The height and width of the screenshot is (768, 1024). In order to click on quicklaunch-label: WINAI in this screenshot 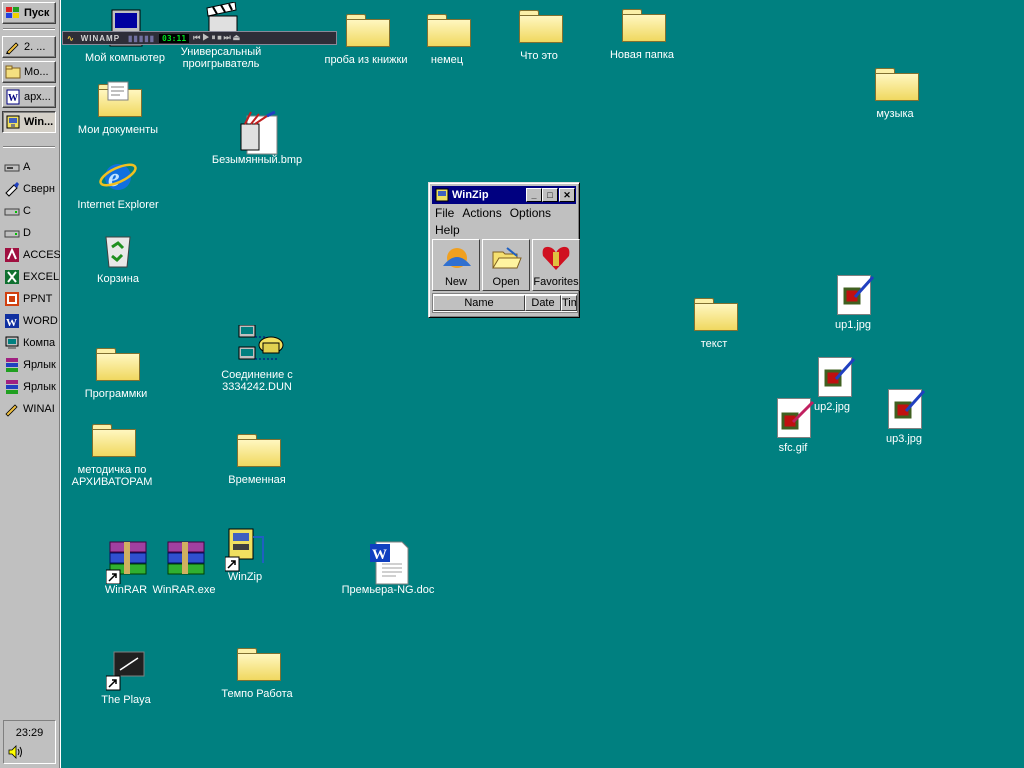, I will do `click(39, 409)`.